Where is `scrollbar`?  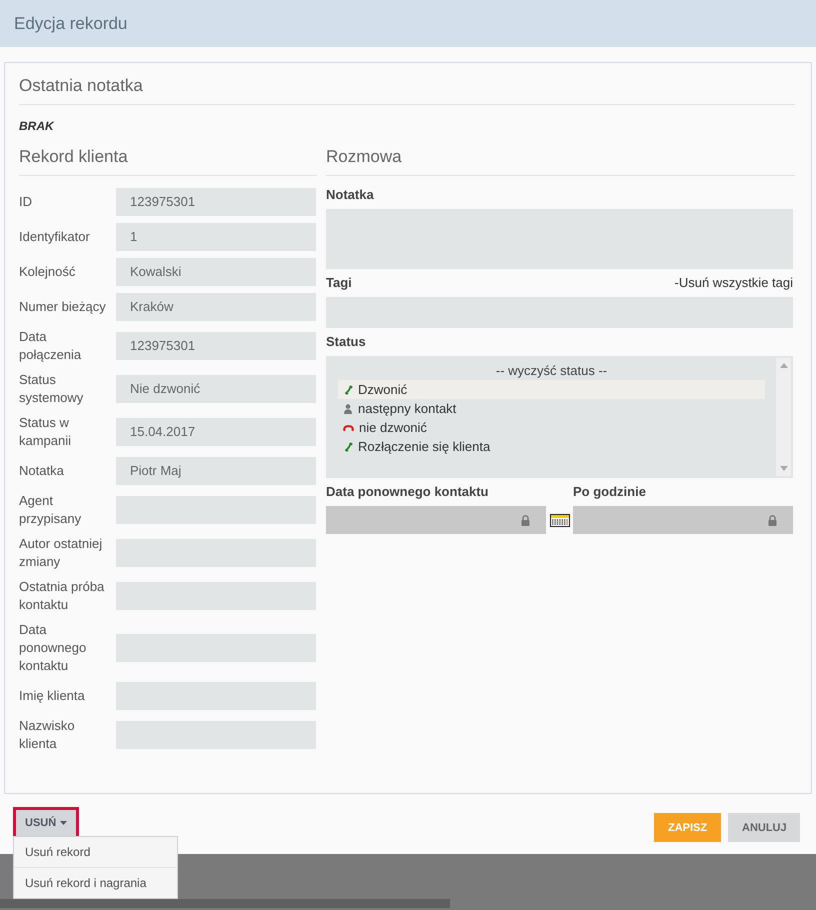
scrollbar is located at coordinates (783, 417).